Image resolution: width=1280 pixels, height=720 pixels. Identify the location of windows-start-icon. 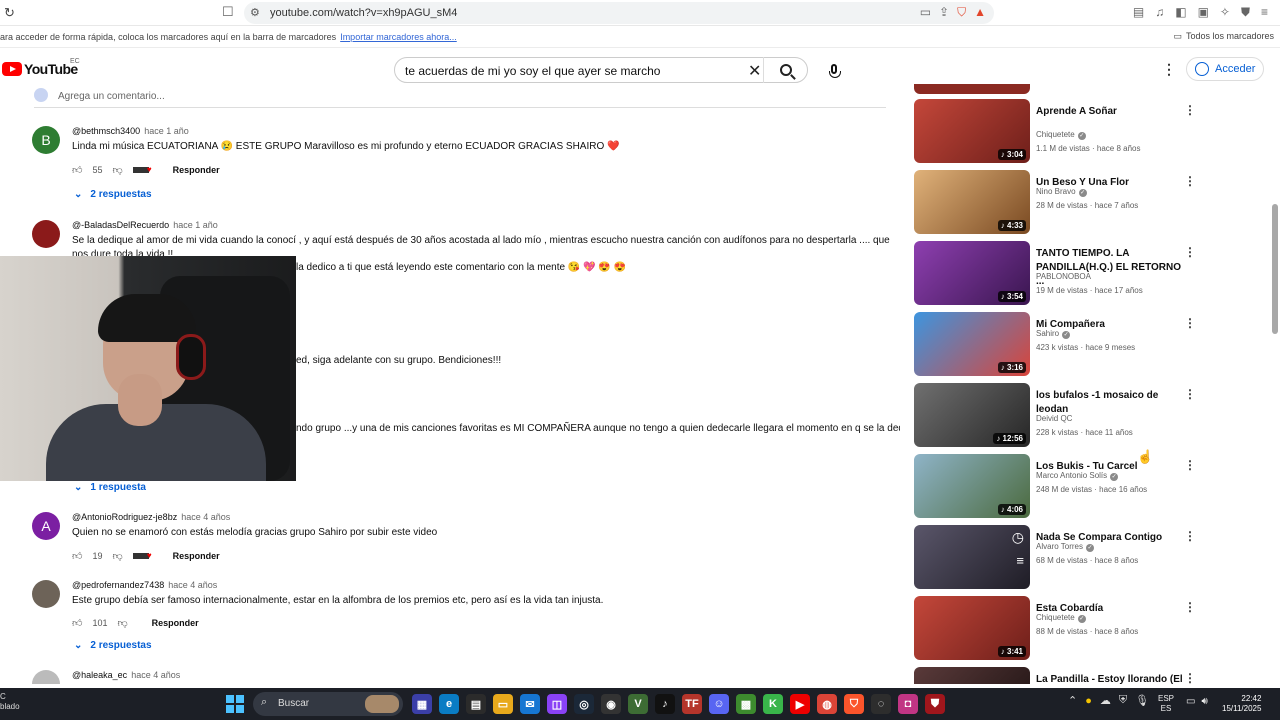
(235, 704).